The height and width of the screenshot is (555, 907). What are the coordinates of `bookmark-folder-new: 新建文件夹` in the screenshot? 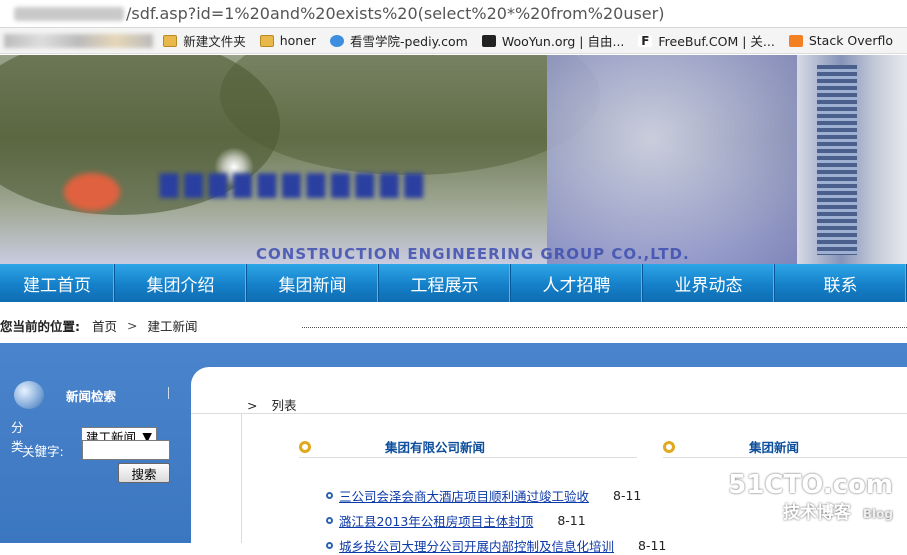 It's located at (204, 40).